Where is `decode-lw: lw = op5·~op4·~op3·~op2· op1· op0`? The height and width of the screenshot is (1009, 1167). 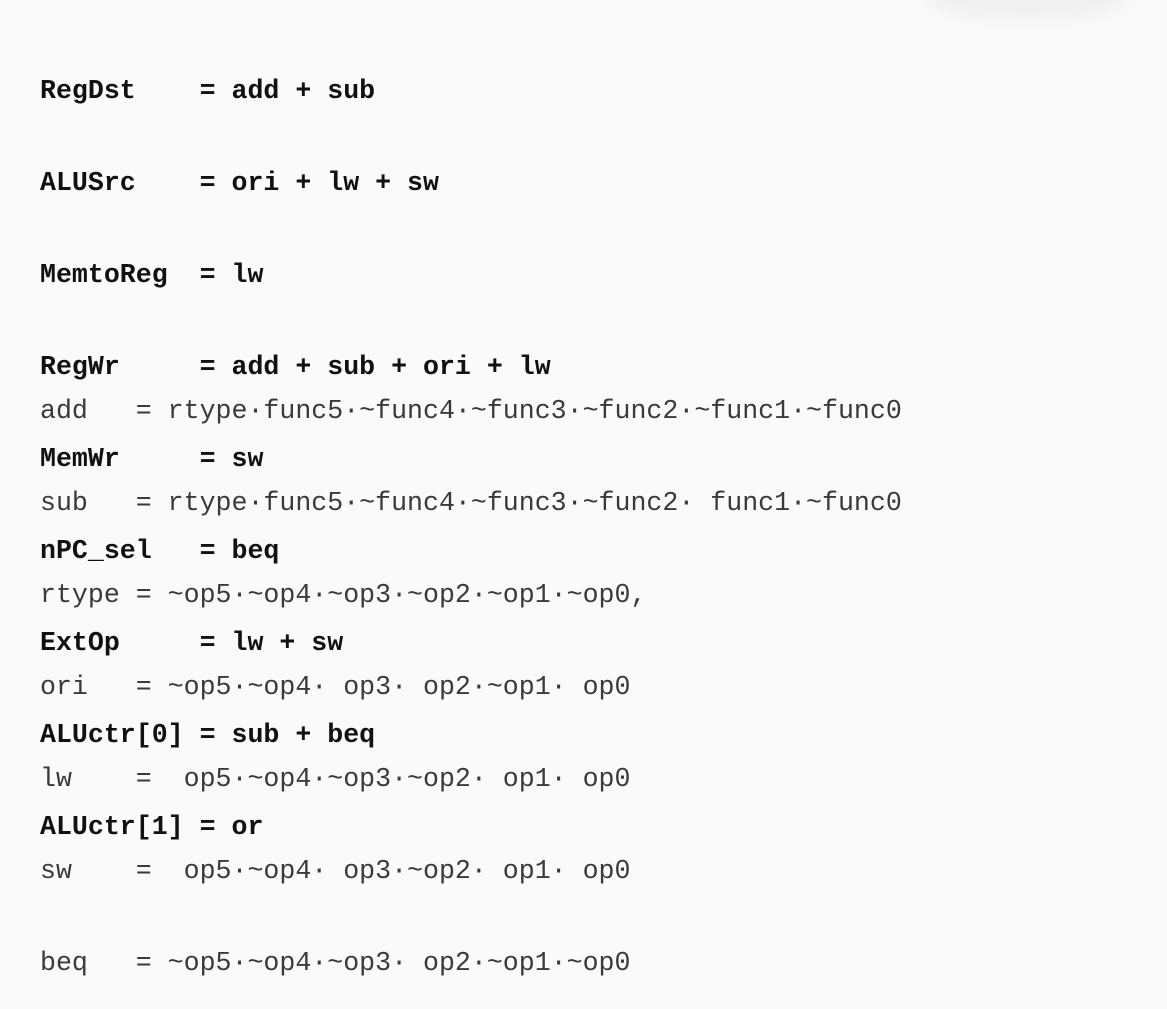 decode-lw: lw = op5·~op4·~op3·~op2· op1· op0 is located at coordinates (335, 779).